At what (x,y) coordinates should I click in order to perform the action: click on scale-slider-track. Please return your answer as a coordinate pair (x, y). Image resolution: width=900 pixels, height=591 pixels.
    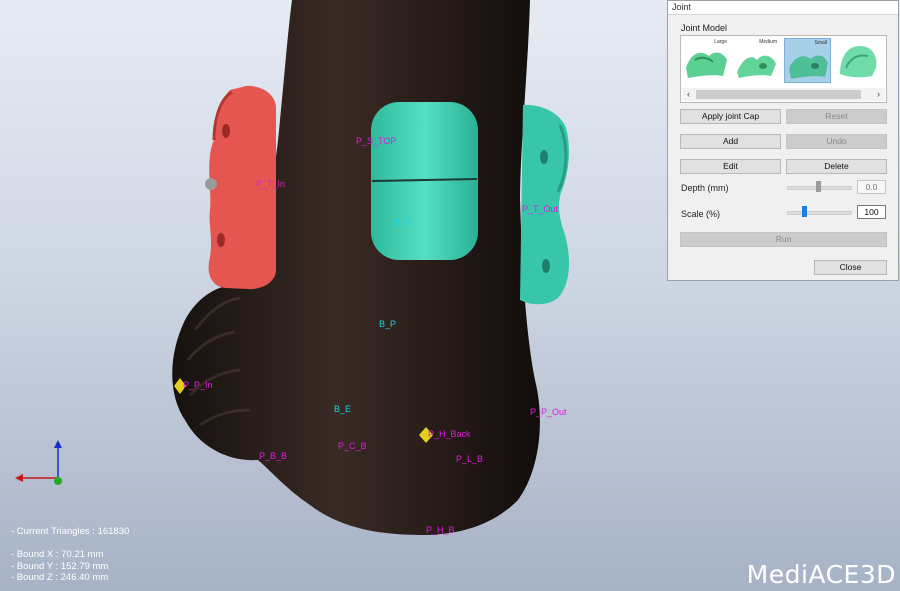
    Looking at the image, I should click on (819, 213).